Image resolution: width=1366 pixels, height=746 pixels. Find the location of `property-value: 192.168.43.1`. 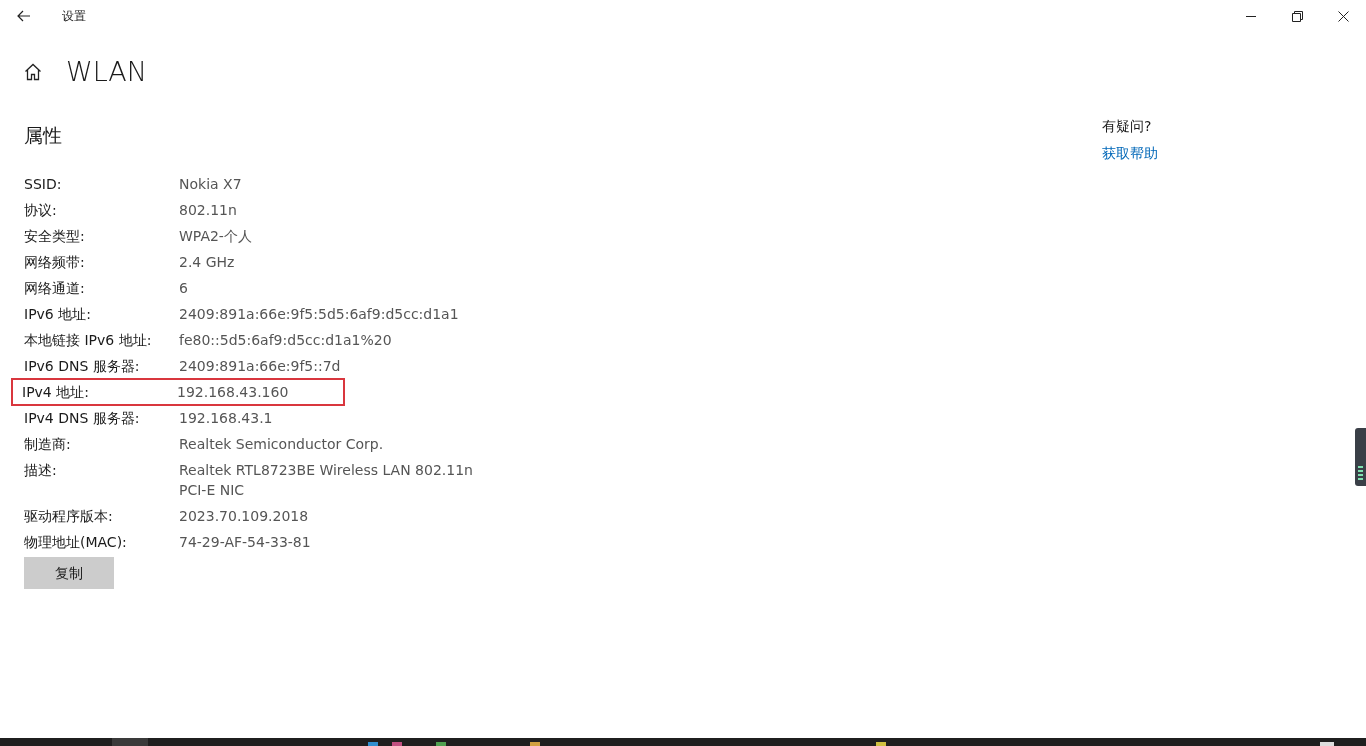

property-value: 192.168.43.1 is located at coordinates (226, 418).